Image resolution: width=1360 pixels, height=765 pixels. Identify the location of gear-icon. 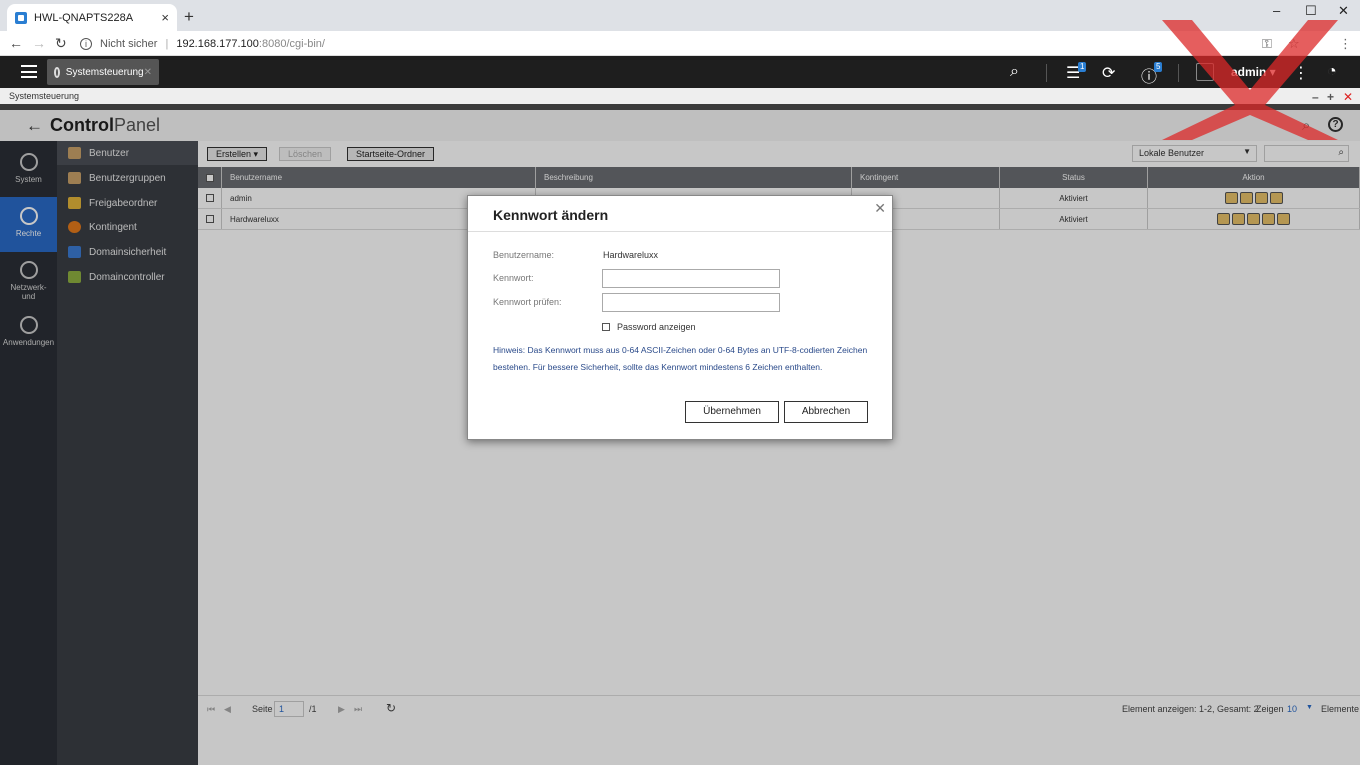
(57, 72).